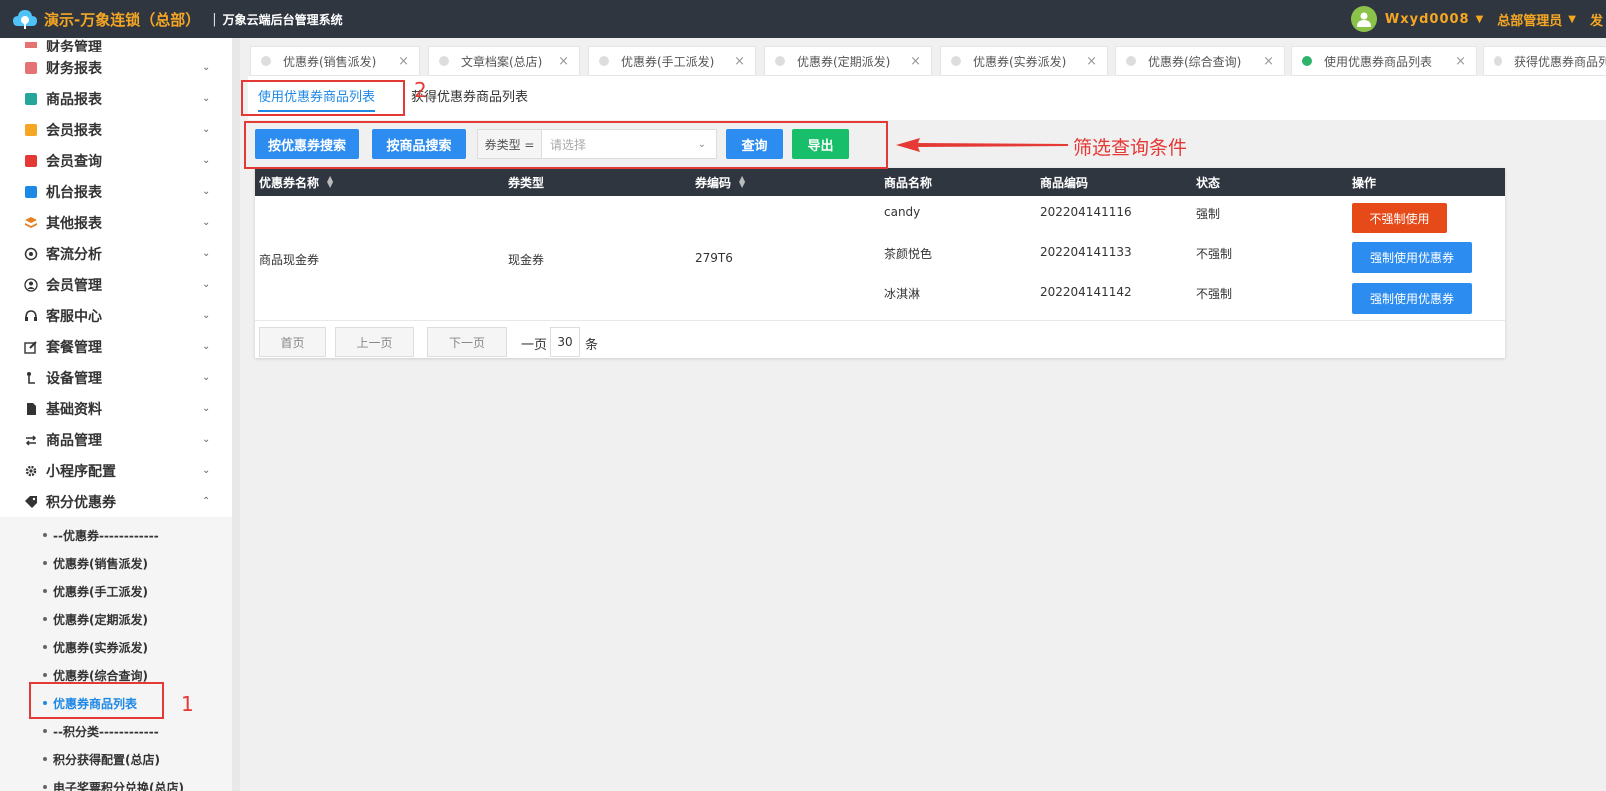 This screenshot has width=1606, height=791. What do you see at coordinates (31, 440) in the screenshot?
I see `swap-icon` at bounding box center [31, 440].